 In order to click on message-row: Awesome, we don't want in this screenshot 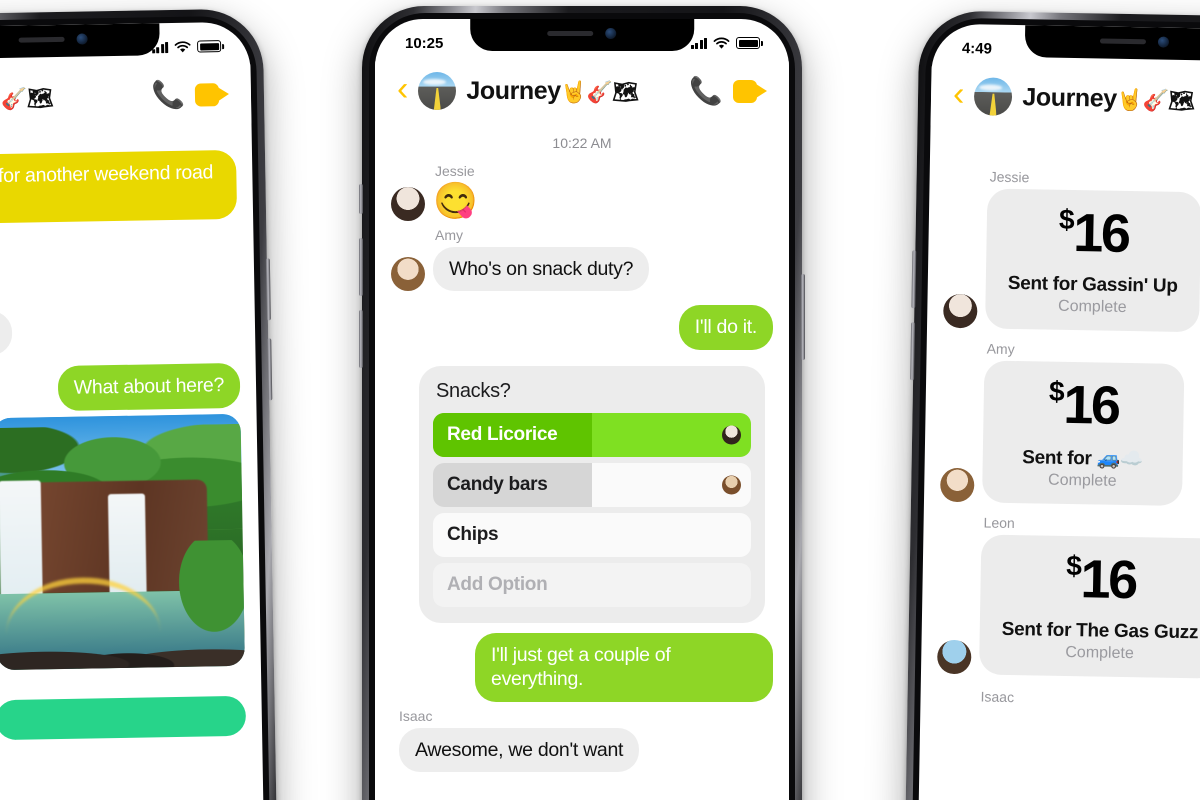, I will do `click(586, 749)`.